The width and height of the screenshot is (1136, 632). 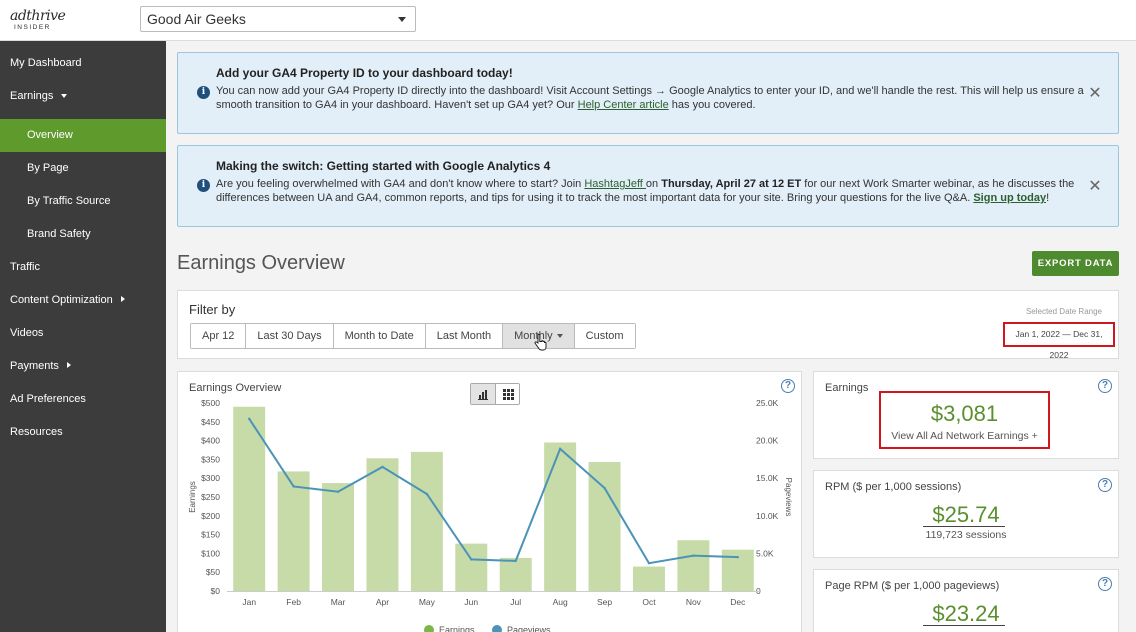 I want to click on filter-month-to-date-button: Month to Date, so click(x=379, y=336).